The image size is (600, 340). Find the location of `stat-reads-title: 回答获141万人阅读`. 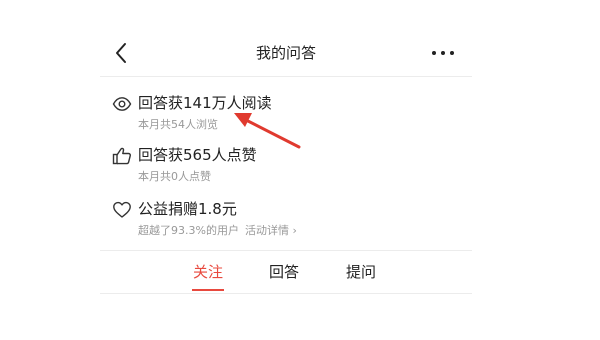

stat-reads-title: 回答获141万人阅读 is located at coordinates (205, 103).